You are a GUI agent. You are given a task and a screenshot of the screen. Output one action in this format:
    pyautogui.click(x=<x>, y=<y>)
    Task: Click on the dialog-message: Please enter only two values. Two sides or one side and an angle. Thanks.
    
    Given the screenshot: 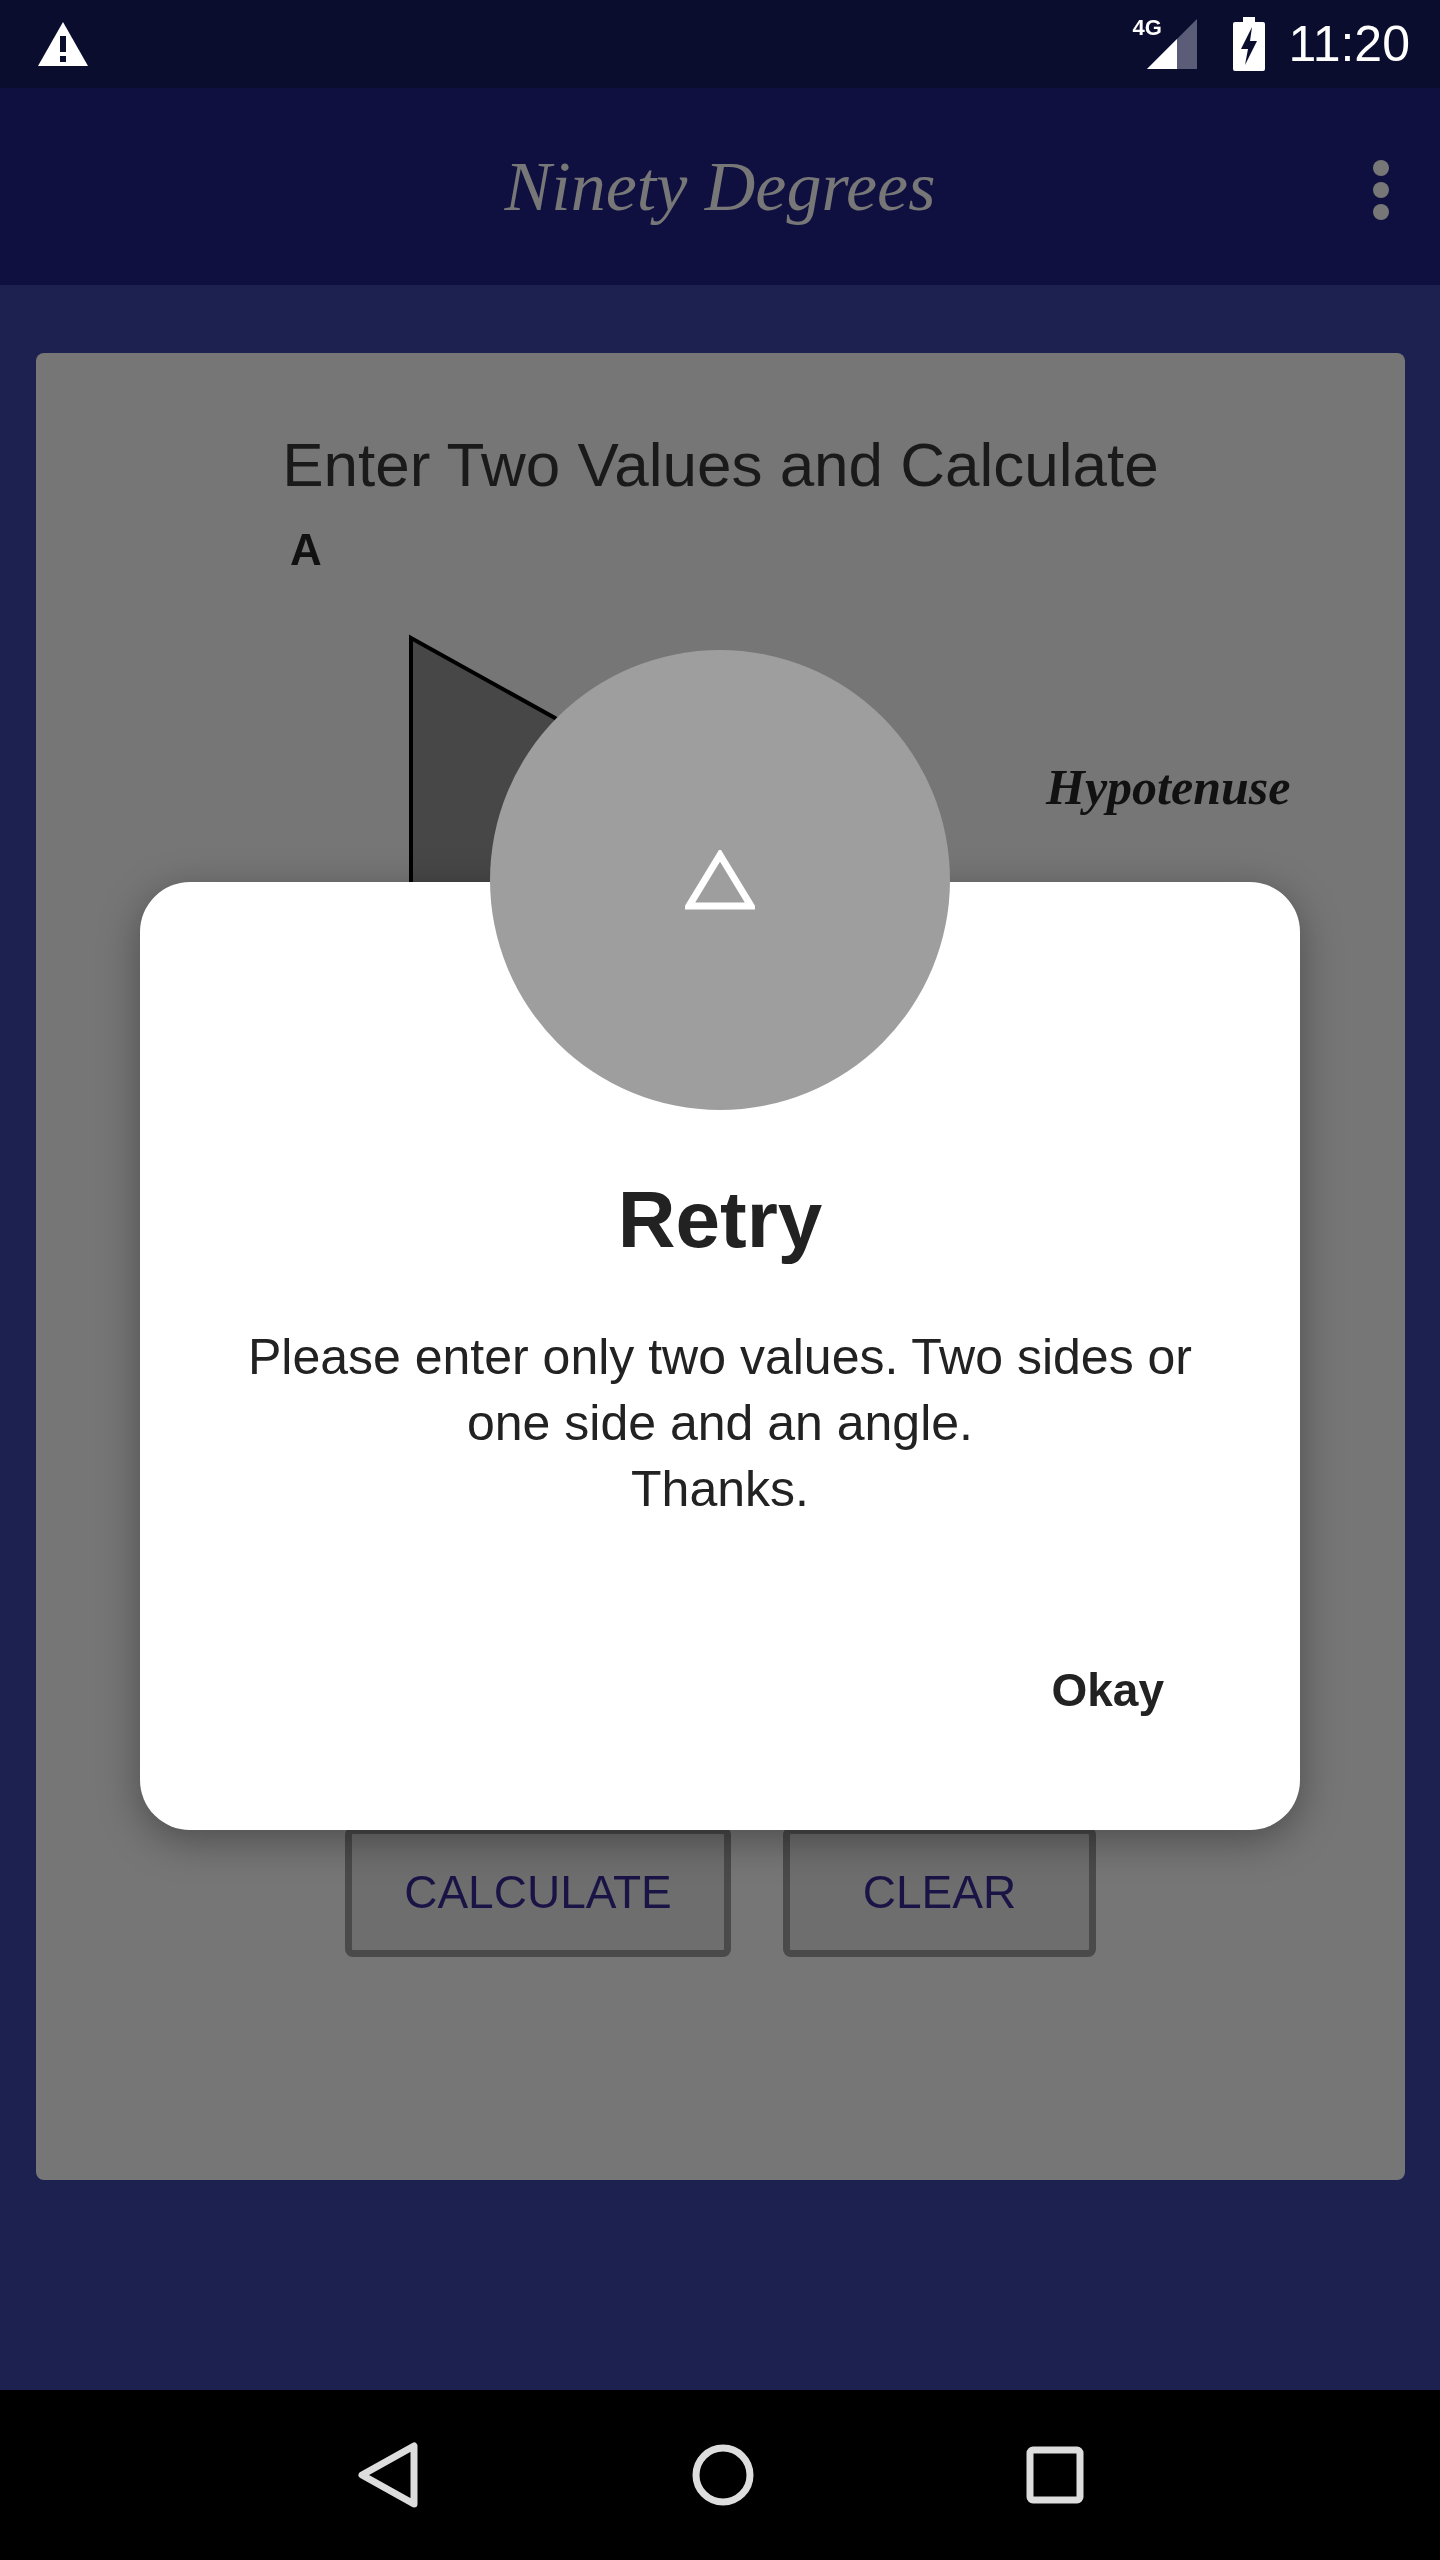 What is the action you would take?
    pyautogui.click(x=720, y=1423)
    